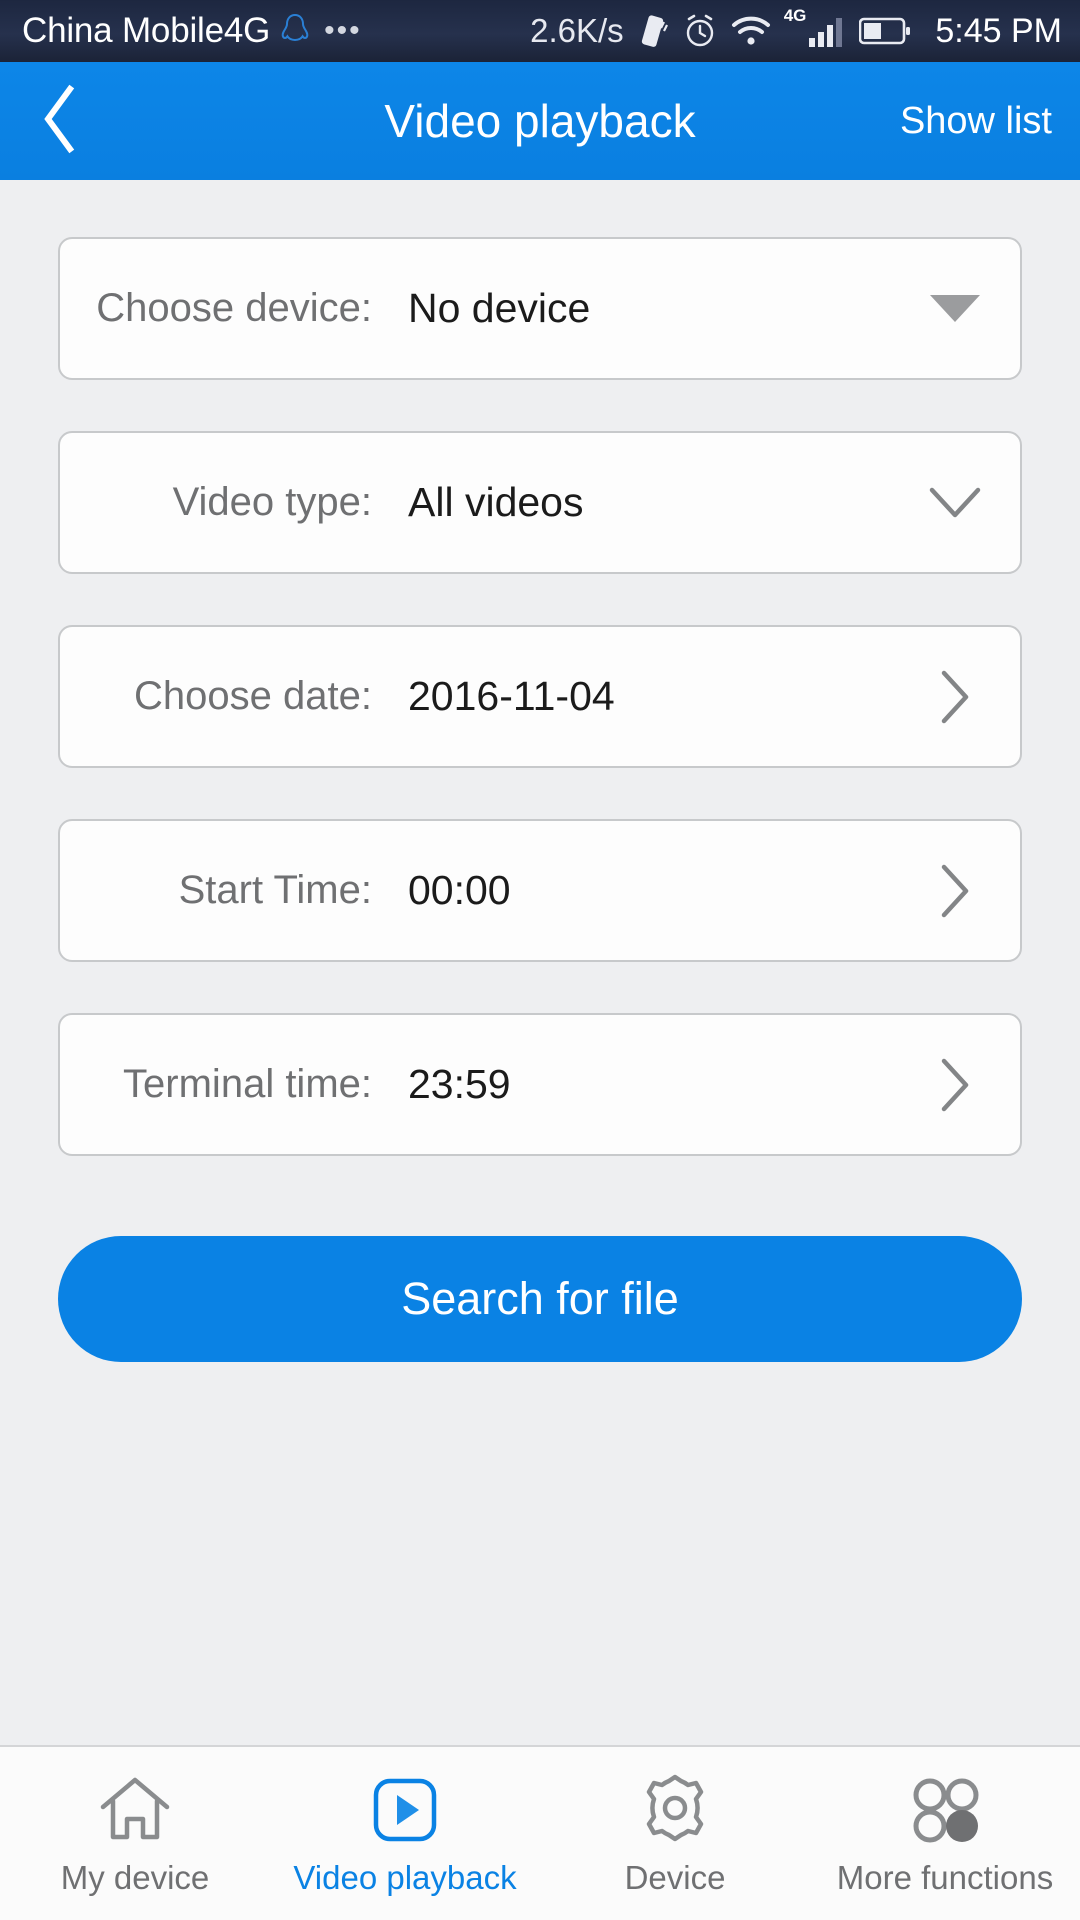  What do you see at coordinates (295, 31) in the screenshot?
I see `qq-penguin-icon` at bounding box center [295, 31].